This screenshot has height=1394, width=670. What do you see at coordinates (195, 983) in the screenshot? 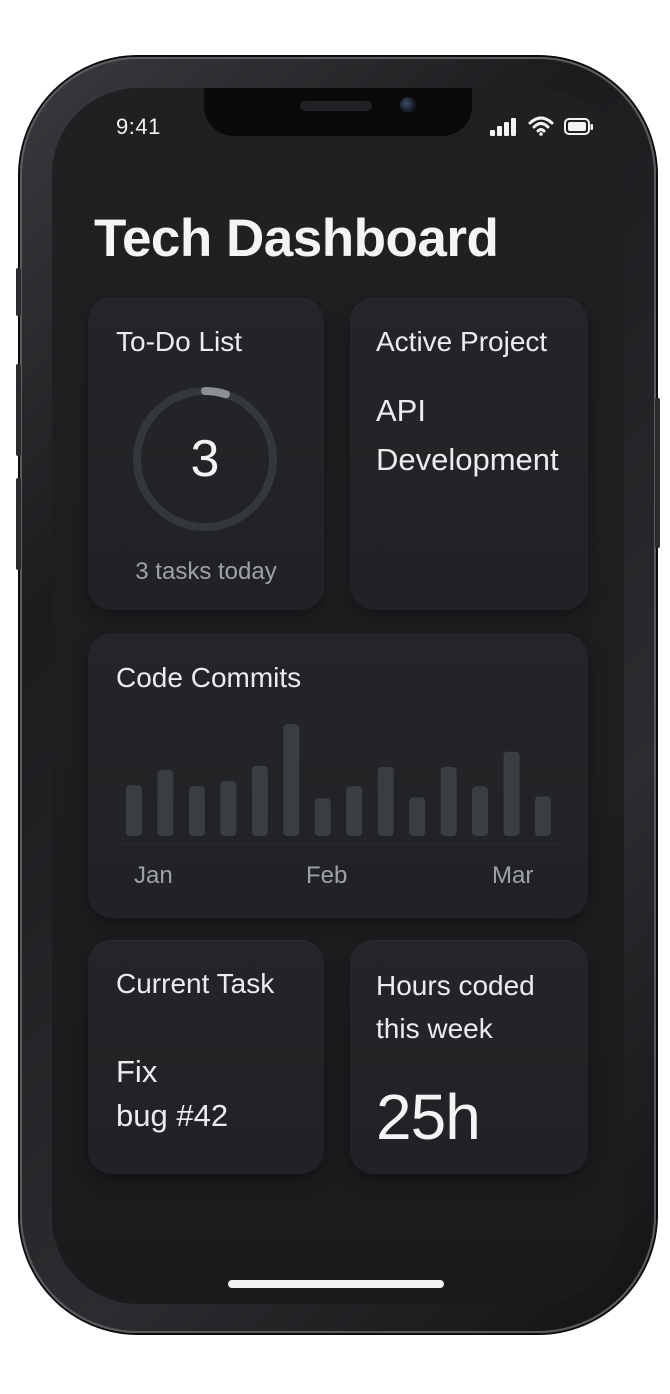
I see `task-card-title: Current Task` at bounding box center [195, 983].